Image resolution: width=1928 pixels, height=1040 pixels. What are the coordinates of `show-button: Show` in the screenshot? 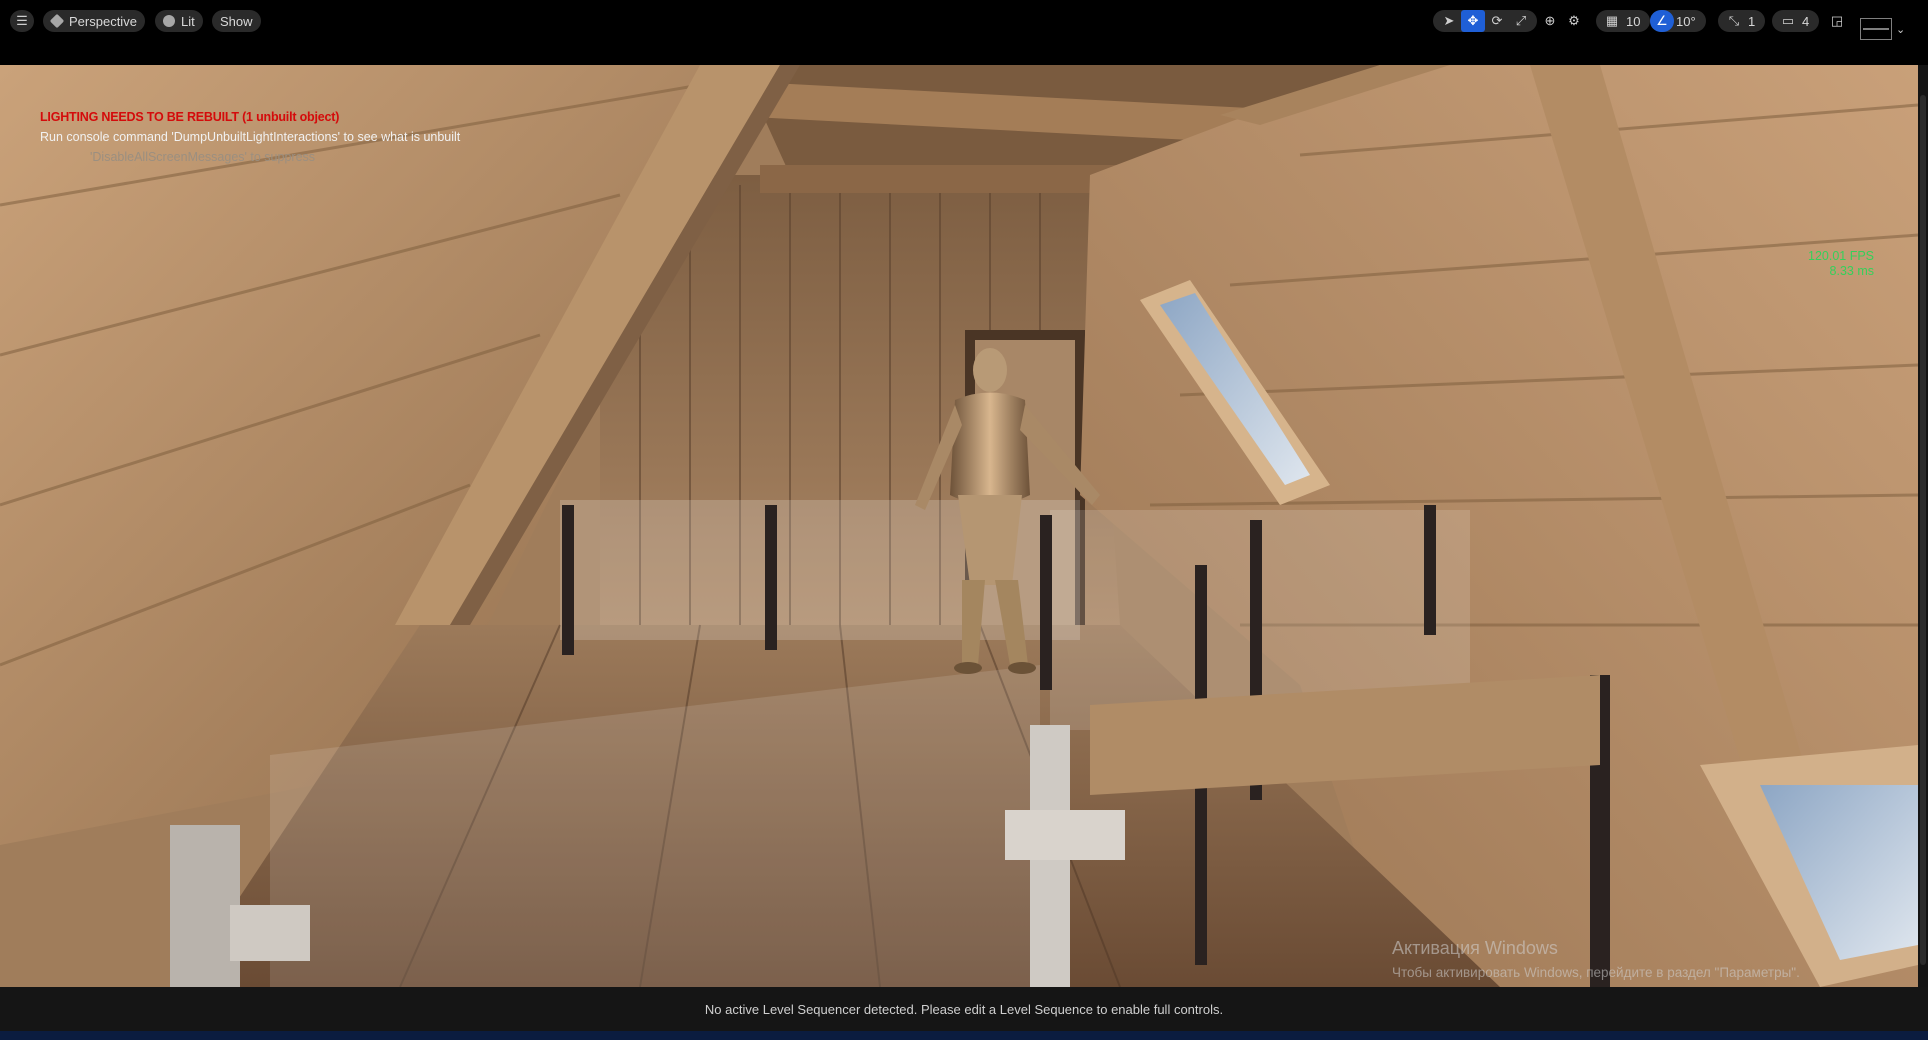 It's located at (236, 21).